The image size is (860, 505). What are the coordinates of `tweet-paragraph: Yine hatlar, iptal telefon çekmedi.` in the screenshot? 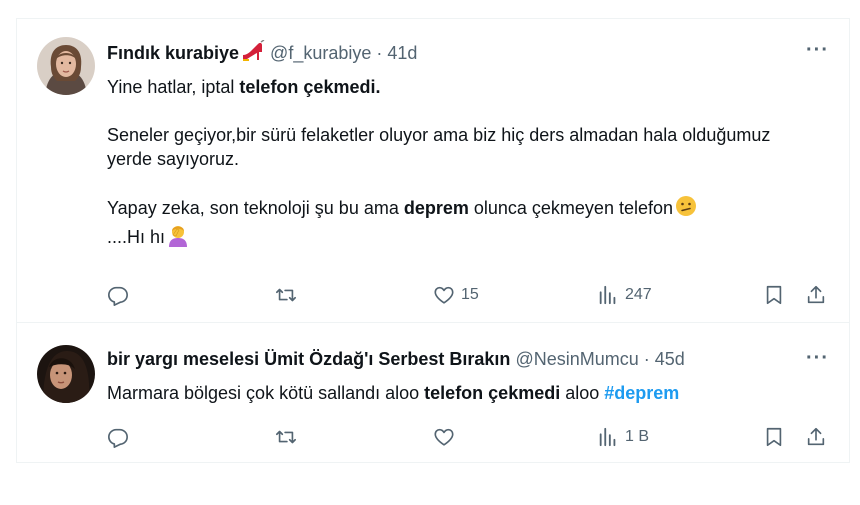 It's located at (458, 87).